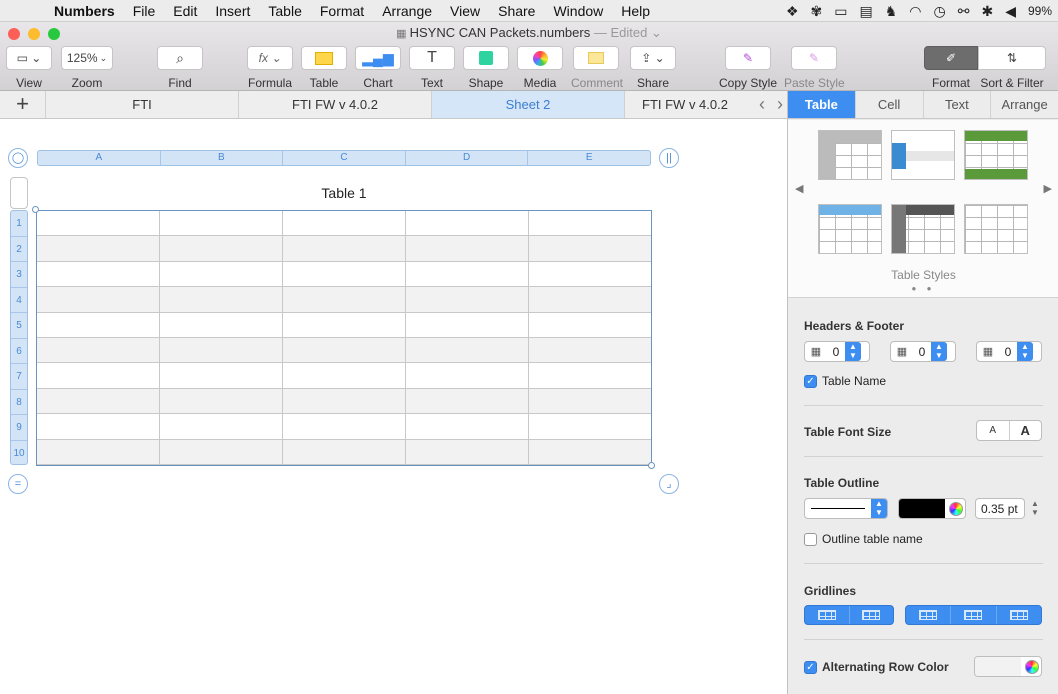 The height and width of the screenshot is (694, 1058). What do you see at coordinates (827, 615) in the screenshot?
I see `horizontal-gridlines-button` at bounding box center [827, 615].